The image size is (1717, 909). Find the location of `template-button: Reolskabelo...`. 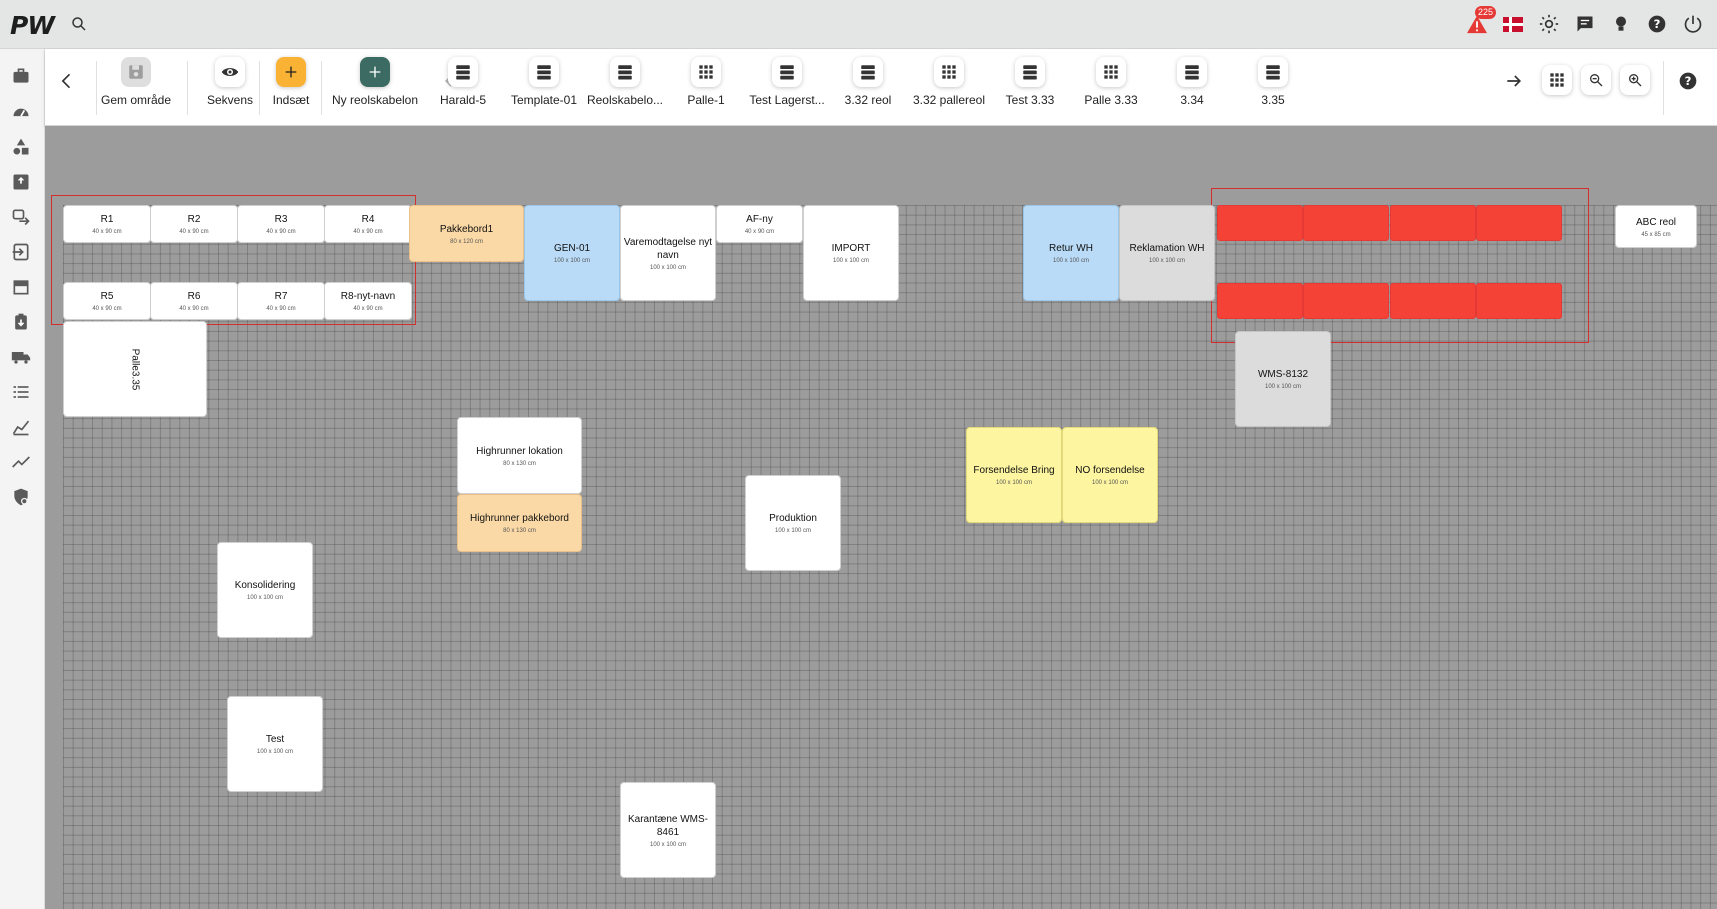

template-button: Reolskabelo... is located at coordinates (625, 82).